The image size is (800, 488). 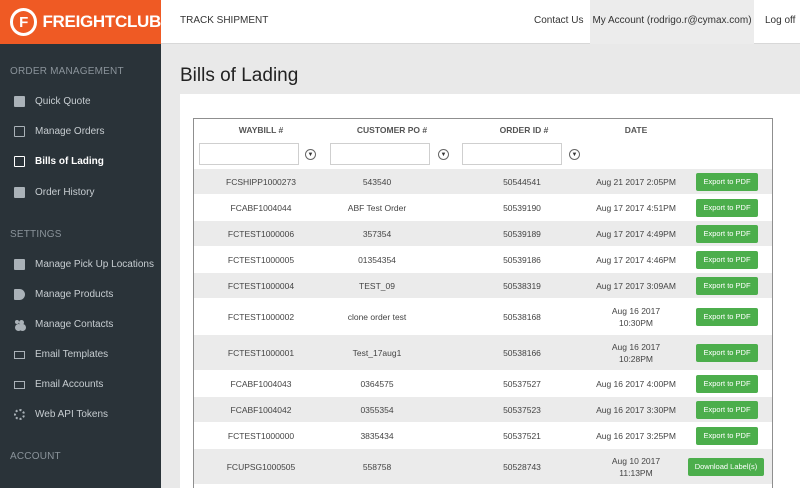 I want to click on sidebar-item-label: Manage Orders, so click(x=70, y=131).